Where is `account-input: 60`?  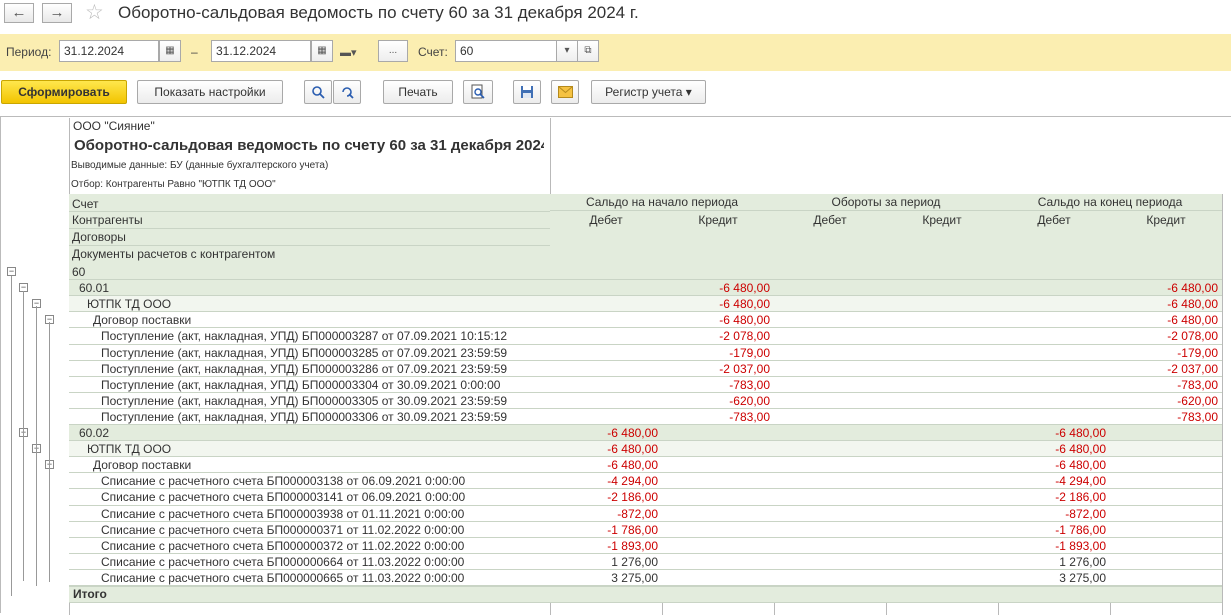
account-input: 60 is located at coordinates (506, 51).